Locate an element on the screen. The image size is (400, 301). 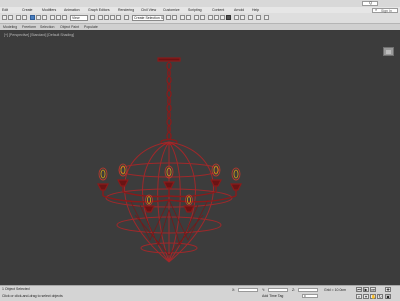
chain is located at coordinates (169, 101).